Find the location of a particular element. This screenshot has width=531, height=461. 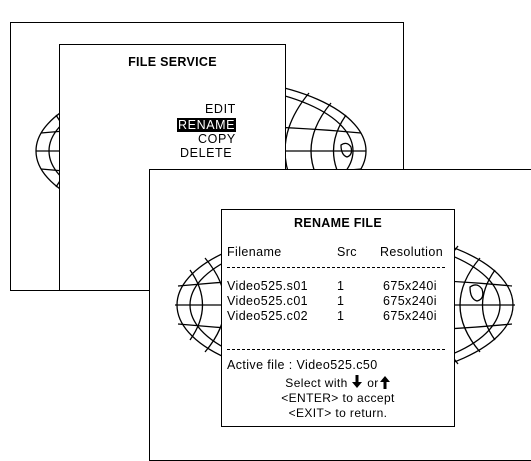

column-header-filename: Filename is located at coordinates (254, 252).